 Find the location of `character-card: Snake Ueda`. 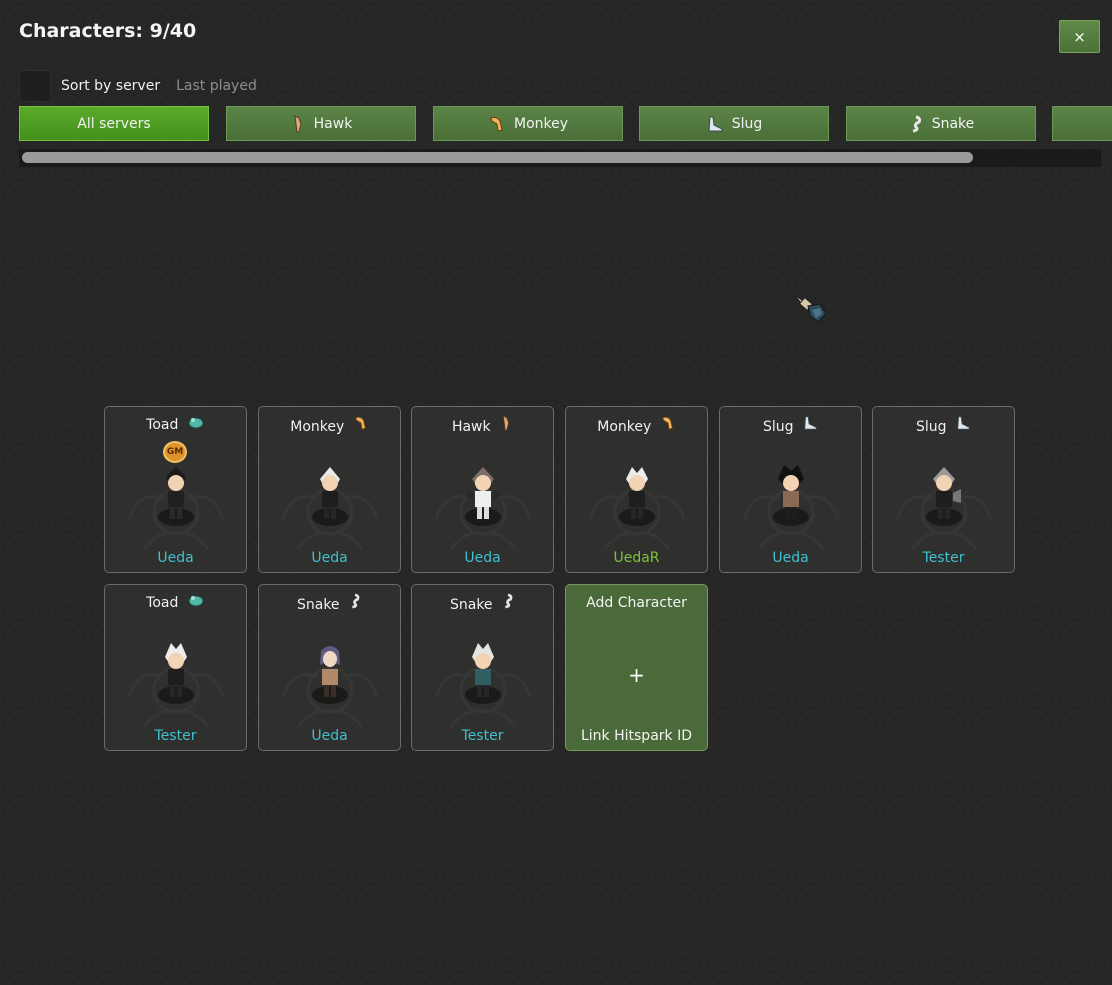

character-card: Snake Ueda is located at coordinates (329, 667).